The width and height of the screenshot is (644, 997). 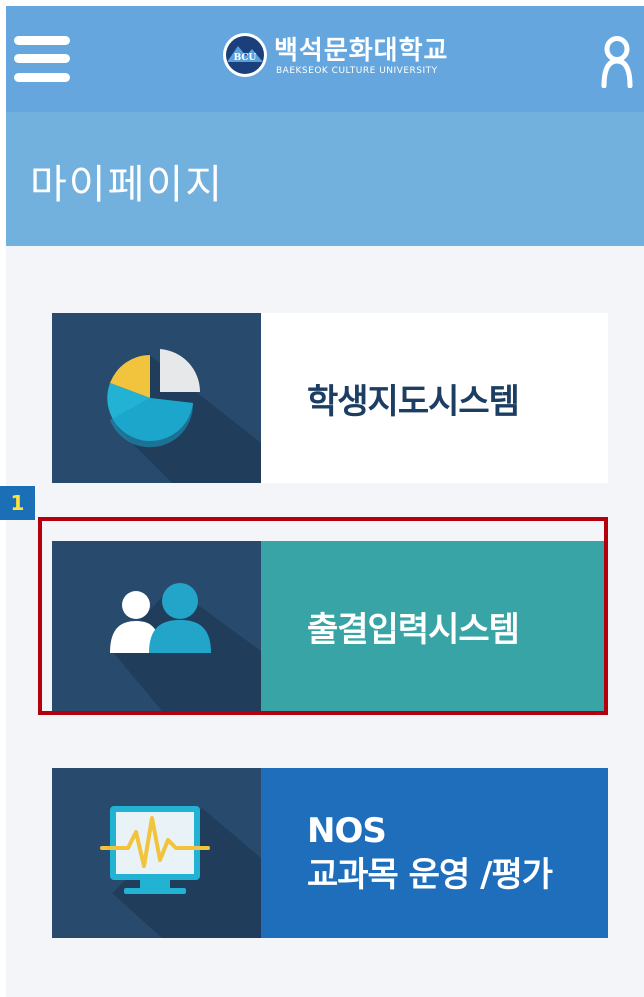 What do you see at coordinates (17, 503) in the screenshot?
I see `annotation-marker: 1` at bounding box center [17, 503].